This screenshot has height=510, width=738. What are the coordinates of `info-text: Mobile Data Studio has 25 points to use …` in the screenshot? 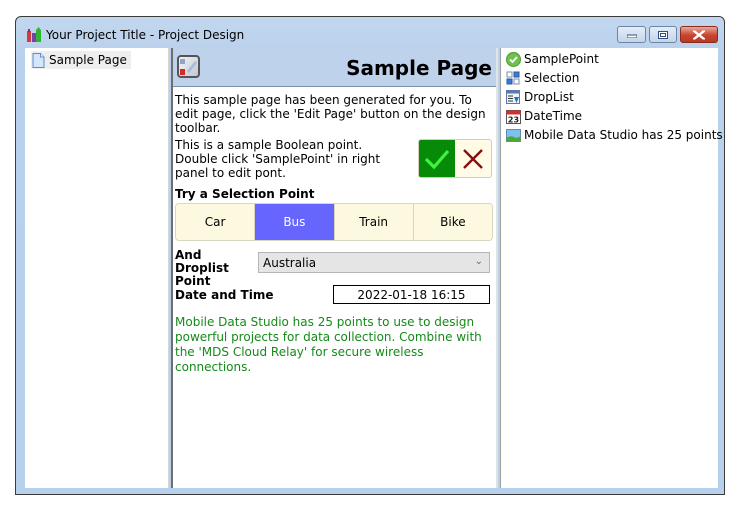 It's located at (328, 344).